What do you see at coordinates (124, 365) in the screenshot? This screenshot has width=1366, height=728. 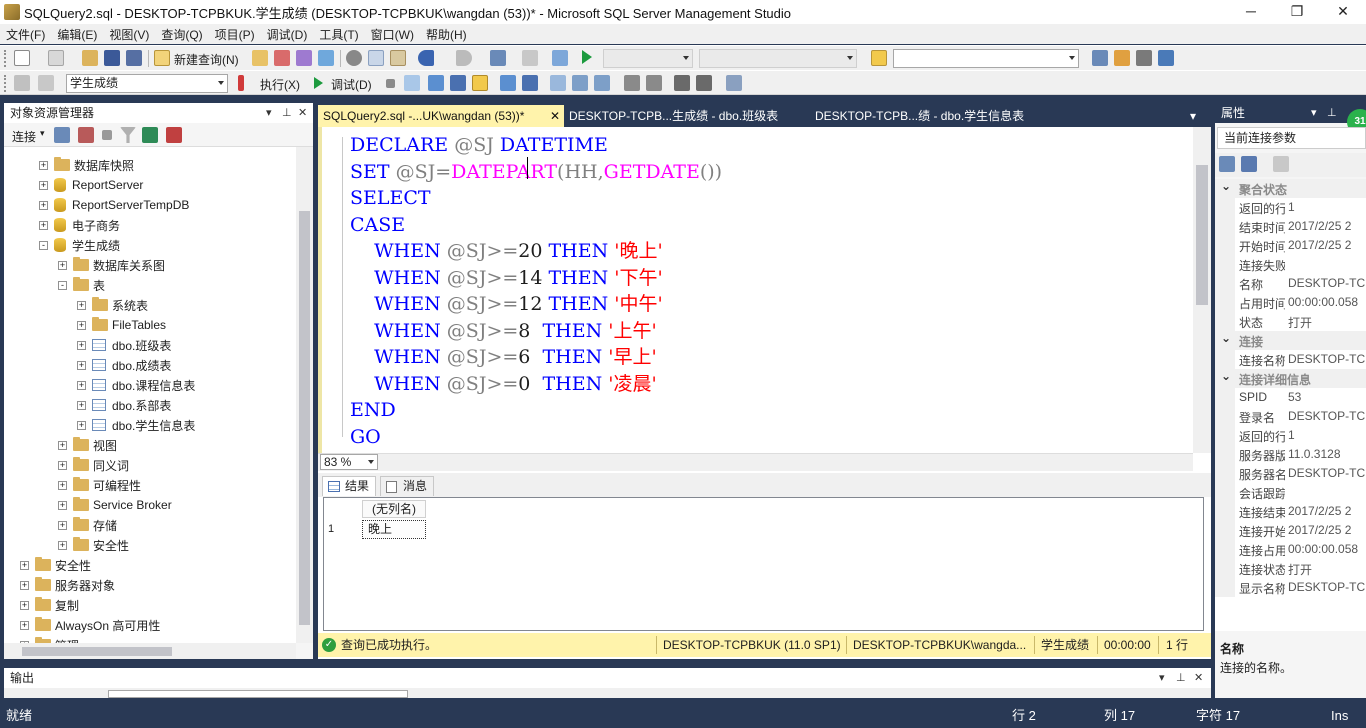 I see `tree-node: + dbo.成绩表` at bounding box center [124, 365].